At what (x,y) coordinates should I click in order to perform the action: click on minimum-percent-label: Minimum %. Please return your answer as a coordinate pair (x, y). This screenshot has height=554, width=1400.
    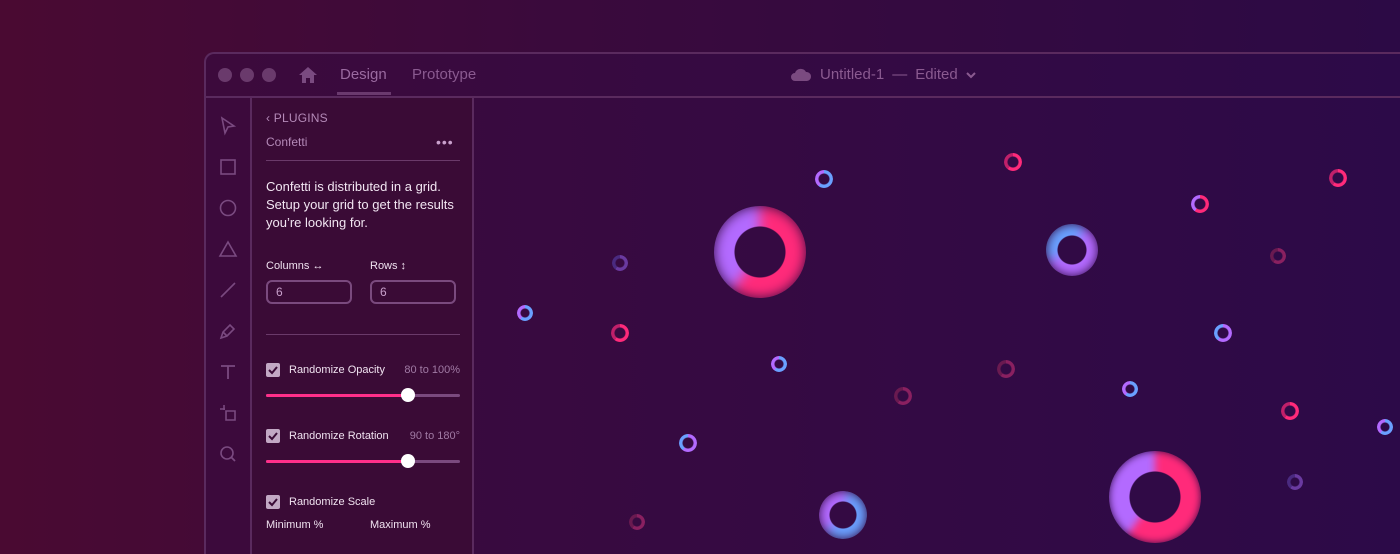
    Looking at the image, I should click on (295, 525).